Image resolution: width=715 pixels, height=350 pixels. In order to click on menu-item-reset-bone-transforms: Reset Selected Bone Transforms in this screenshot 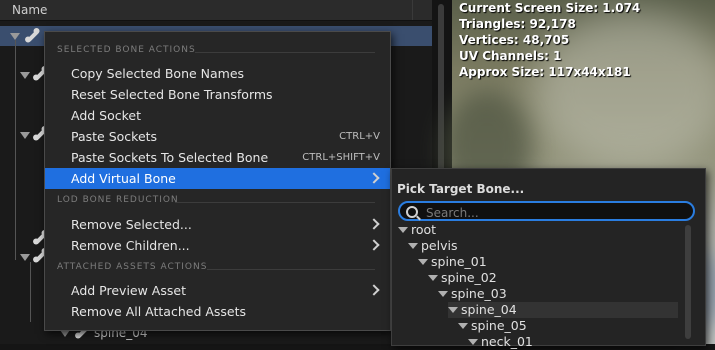, I will do `click(217, 94)`.